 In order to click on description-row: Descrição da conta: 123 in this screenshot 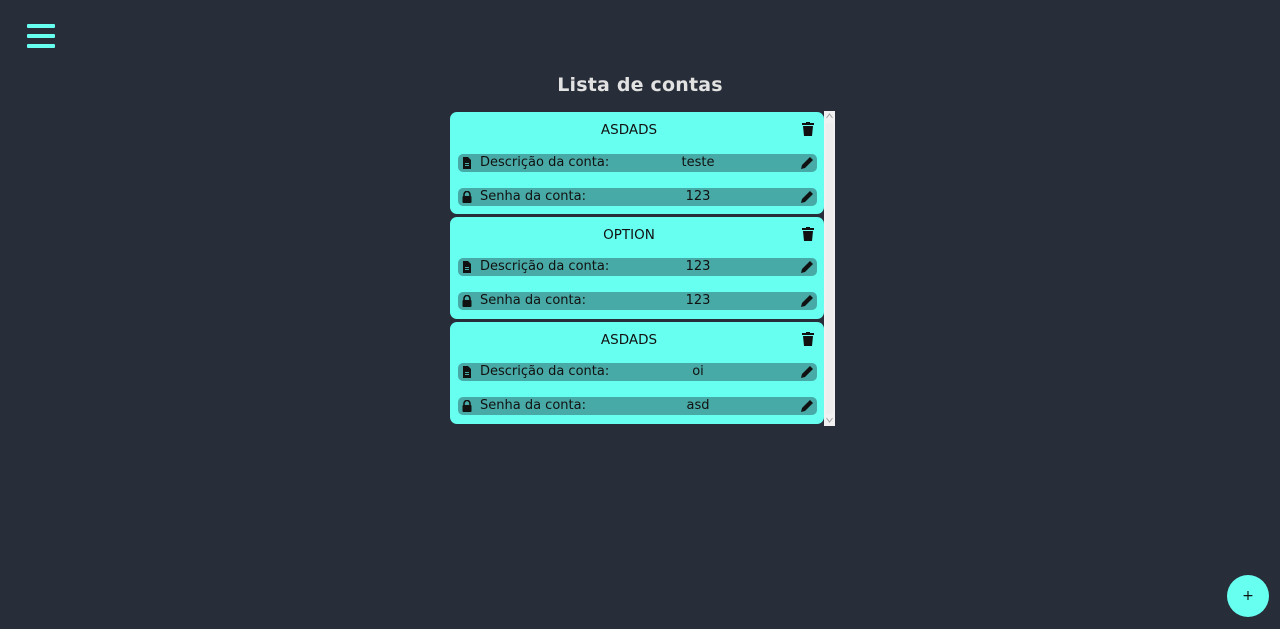, I will do `click(637, 267)`.